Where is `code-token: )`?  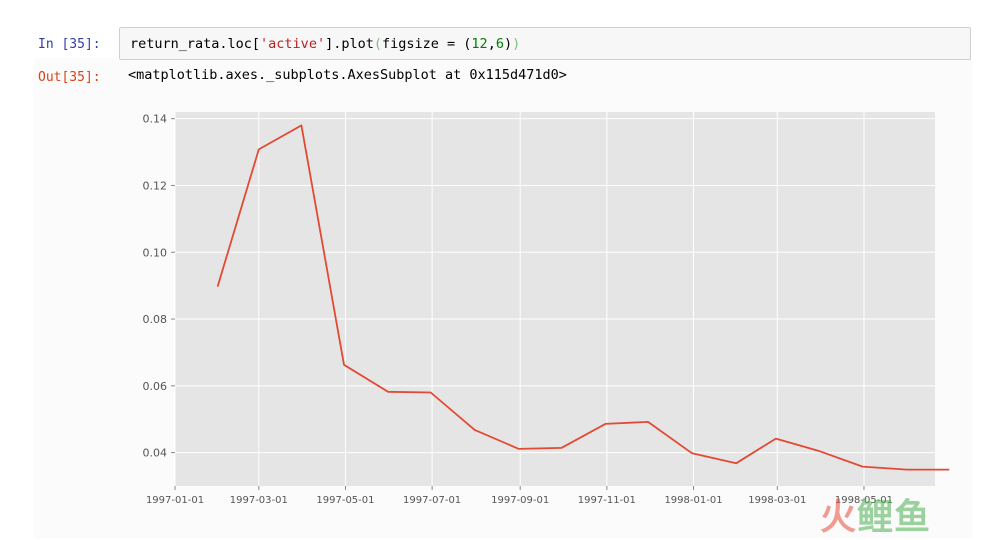 code-token: ) is located at coordinates (508, 44).